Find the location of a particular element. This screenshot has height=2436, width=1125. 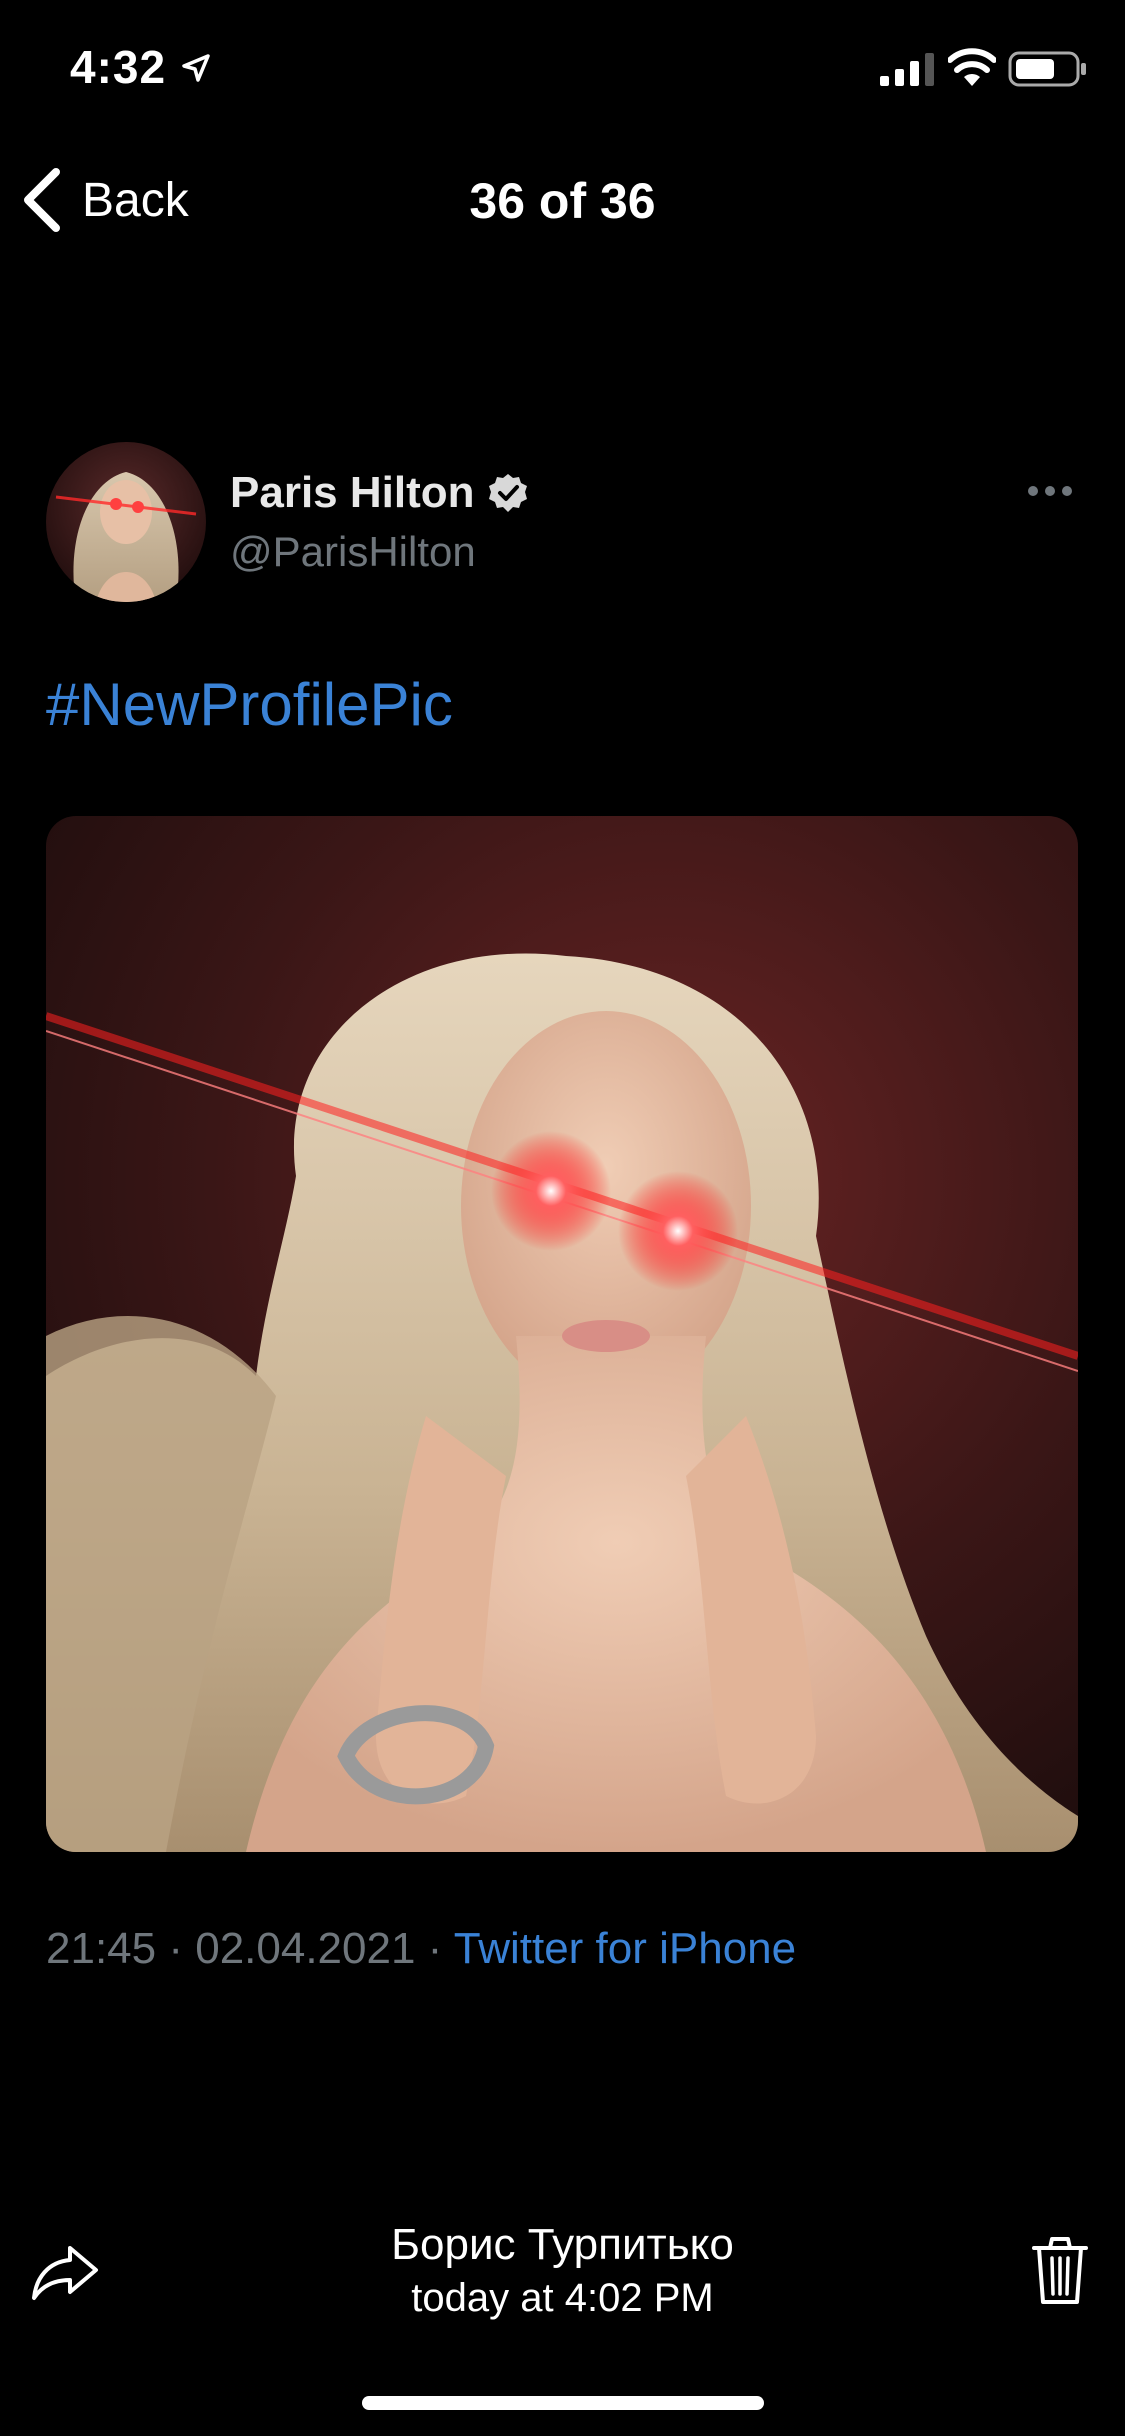

more-options-icon is located at coordinates (1050, 491).